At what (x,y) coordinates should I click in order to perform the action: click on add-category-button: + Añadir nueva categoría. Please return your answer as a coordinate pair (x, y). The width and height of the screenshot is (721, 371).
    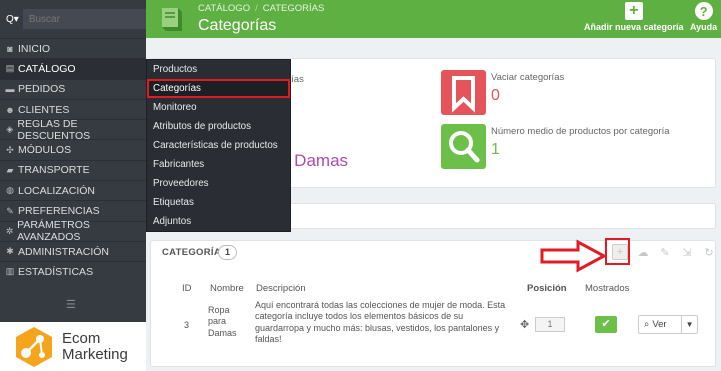
    Looking at the image, I should click on (634, 17).